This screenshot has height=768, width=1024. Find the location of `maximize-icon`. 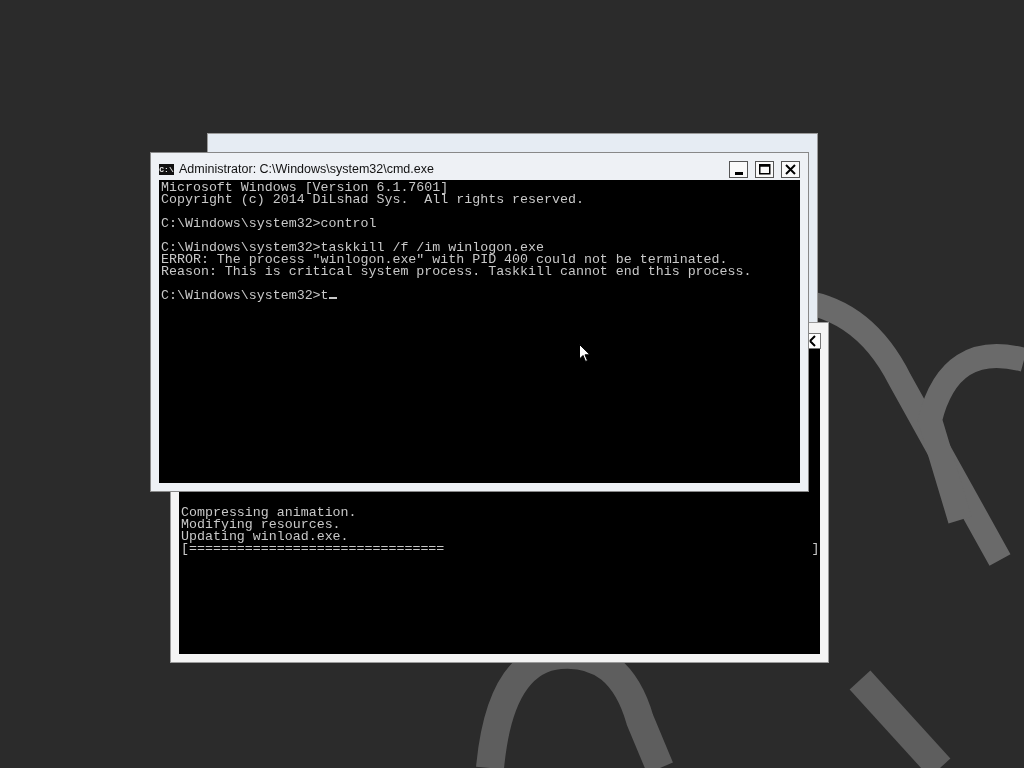

maximize-icon is located at coordinates (764, 169).